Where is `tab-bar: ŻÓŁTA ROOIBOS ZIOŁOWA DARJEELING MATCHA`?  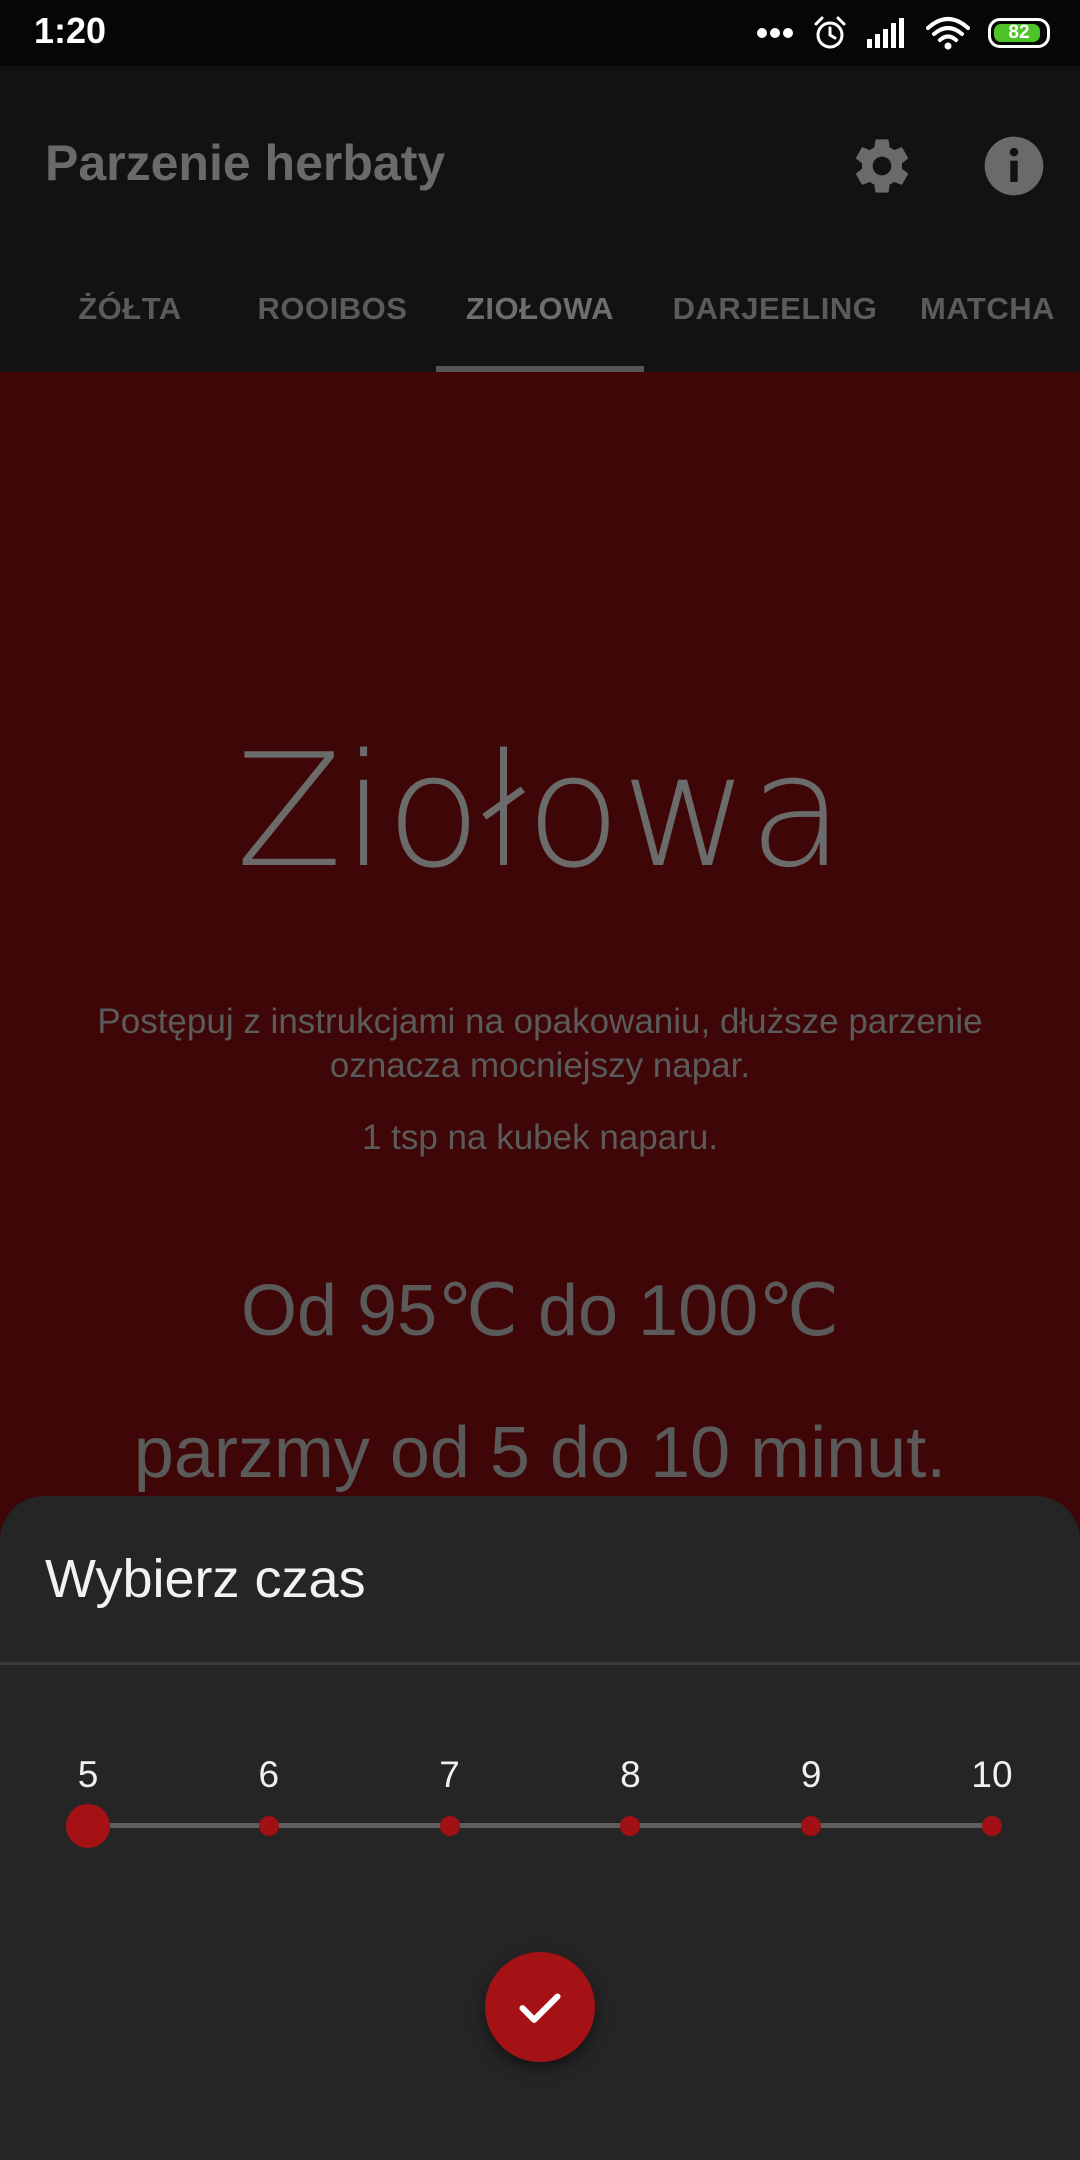 tab-bar: ŻÓŁTA ROOIBOS ZIOŁOWA DARJEELING MATCHA is located at coordinates (540, 309).